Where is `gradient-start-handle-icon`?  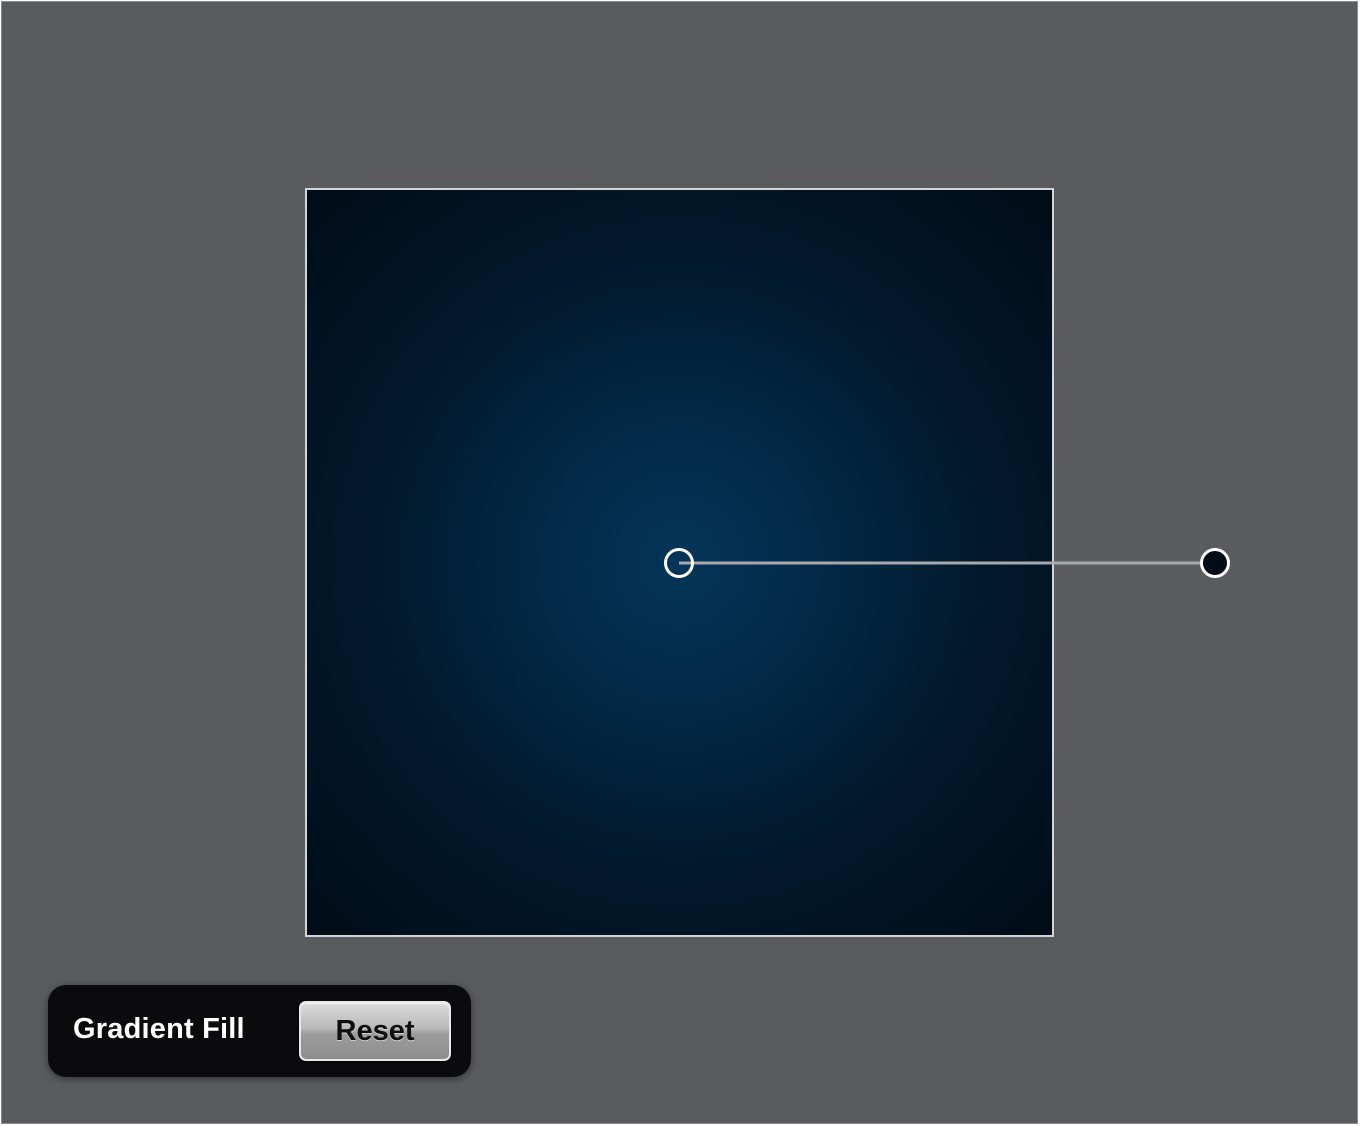 gradient-start-handle-icon is located at coordinates (679, 563).